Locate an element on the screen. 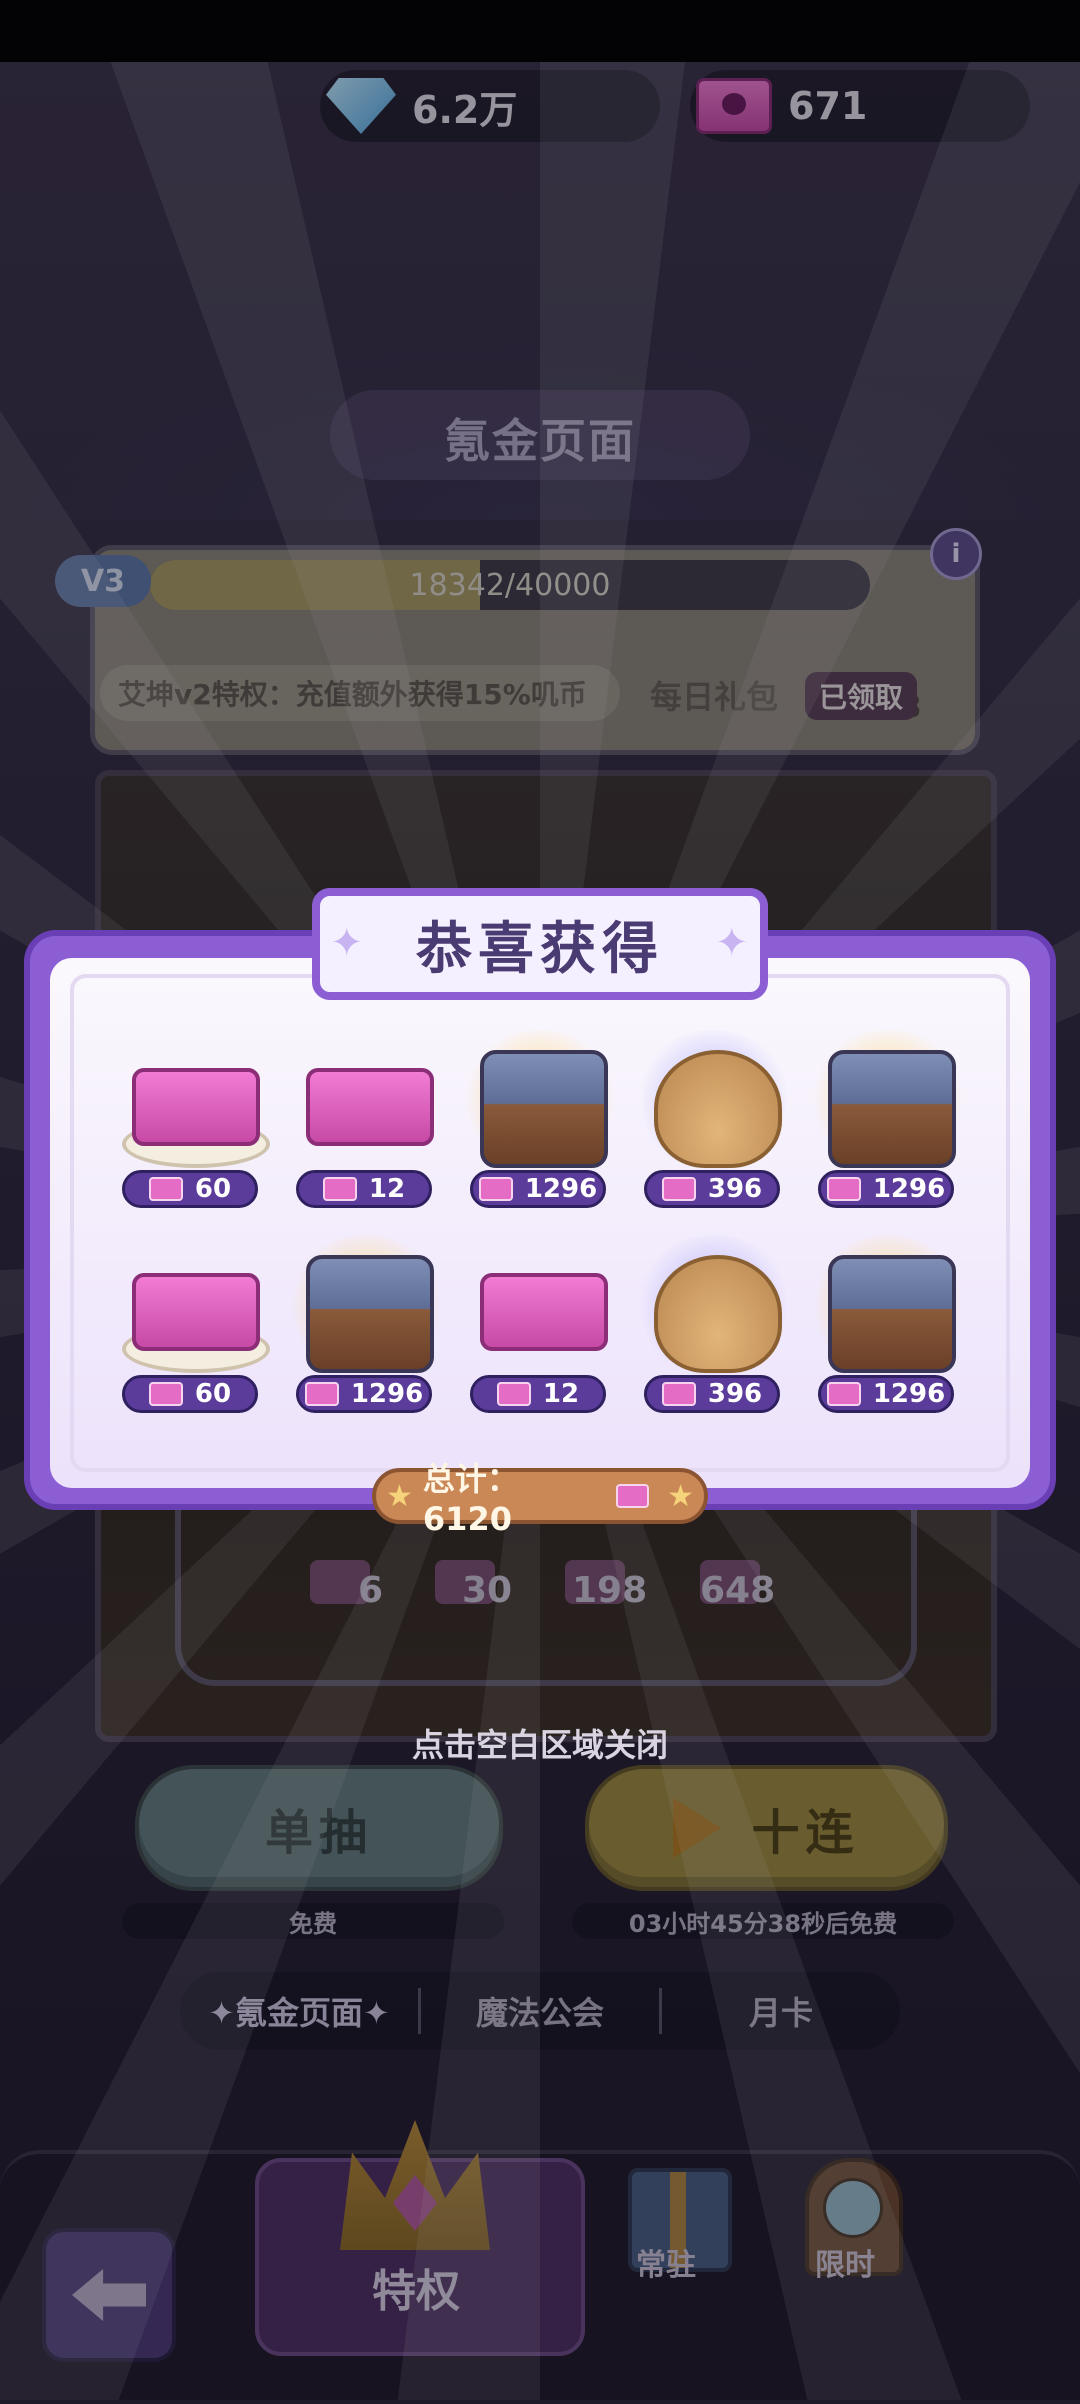 The height and width of the screenshot is (2404, 1080). reward-modal-header: 恭喜获得 is located at coordinates (540, 944).